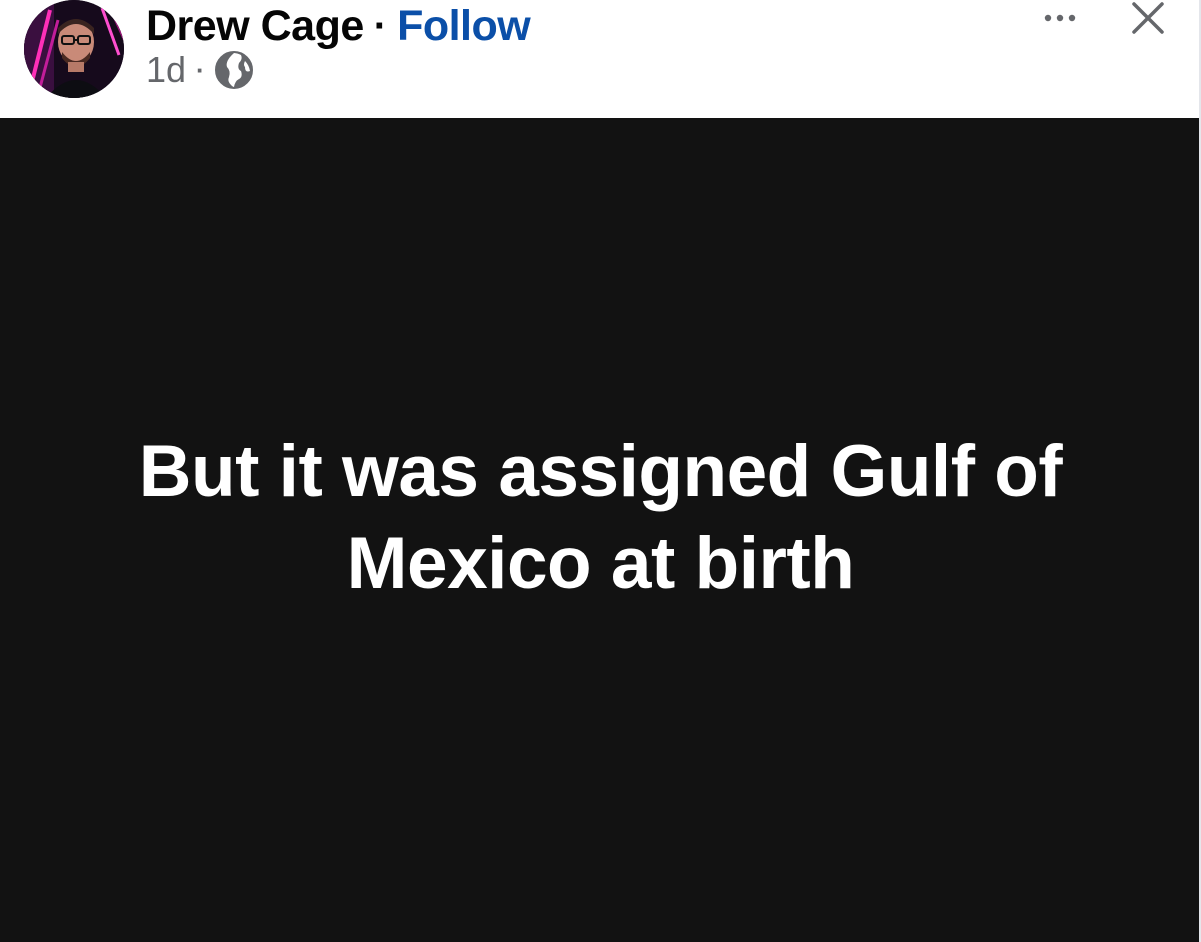 This screenshot has width=1201, height=942. I want to click on avatar-photo, so click(74, 49).